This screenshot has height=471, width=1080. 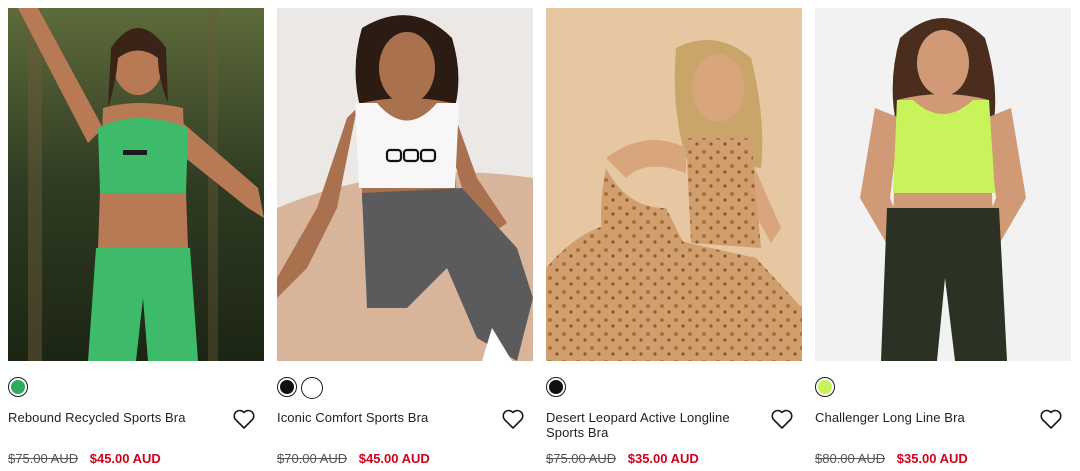 I want to click on product-name: Challenger Long Line Bra, so click(x=923, y=417).